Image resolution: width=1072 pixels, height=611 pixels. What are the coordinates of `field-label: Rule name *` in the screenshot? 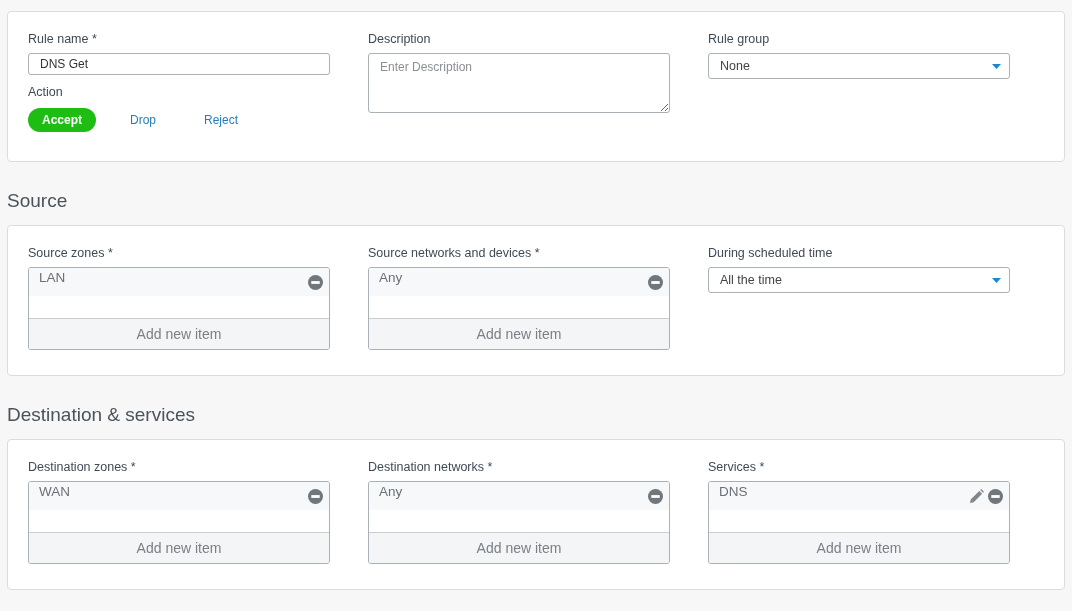 It's located at (63, 40).